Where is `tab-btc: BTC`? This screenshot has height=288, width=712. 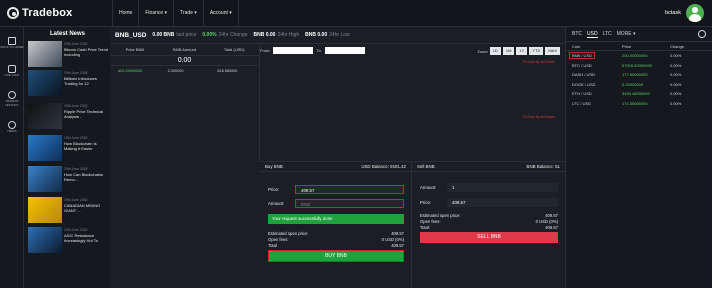
tab-btc: BTC is located at coordinates (577, 34).